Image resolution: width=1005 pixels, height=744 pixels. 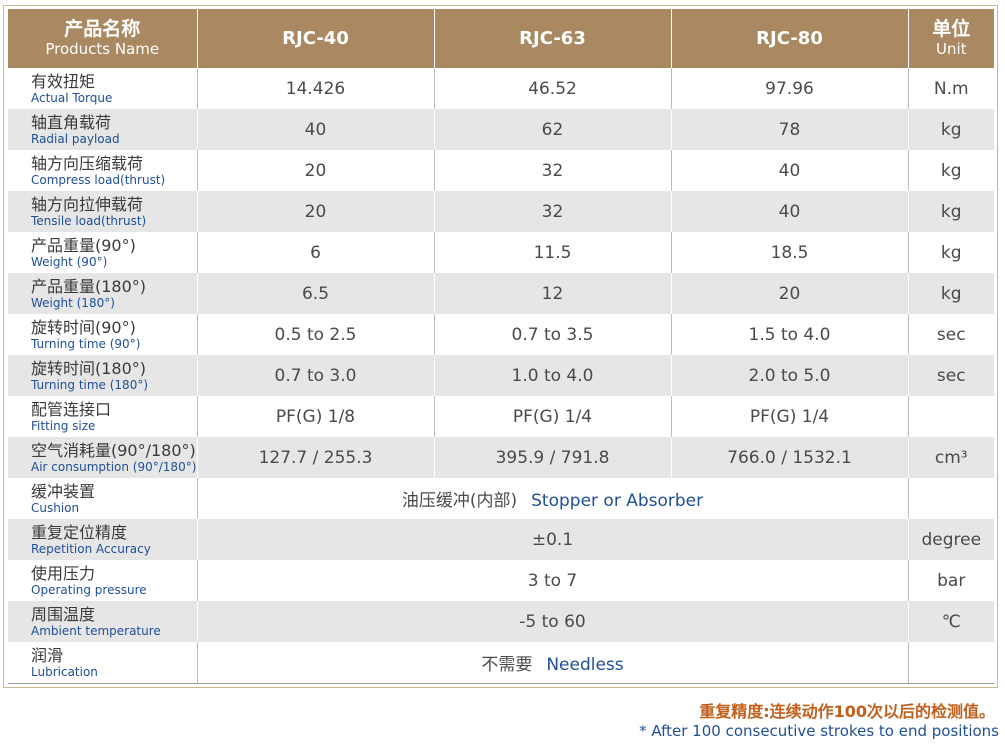 I want to click on table-row: 轴方向压缩载荷 Compress load(thrust) 20 32 40 kg, so click(x=501, y=170).